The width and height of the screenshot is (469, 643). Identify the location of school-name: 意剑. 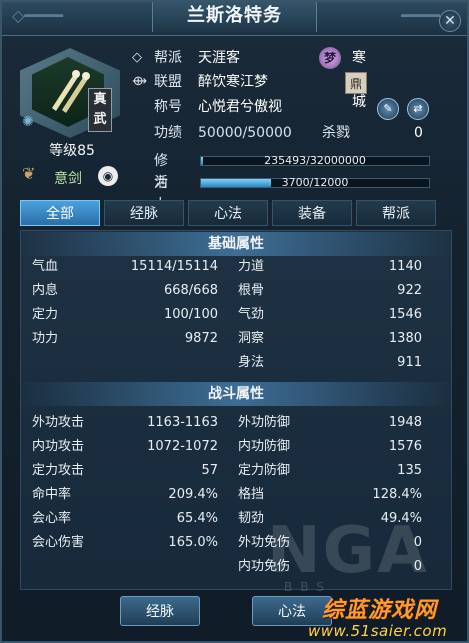
(68, 179).